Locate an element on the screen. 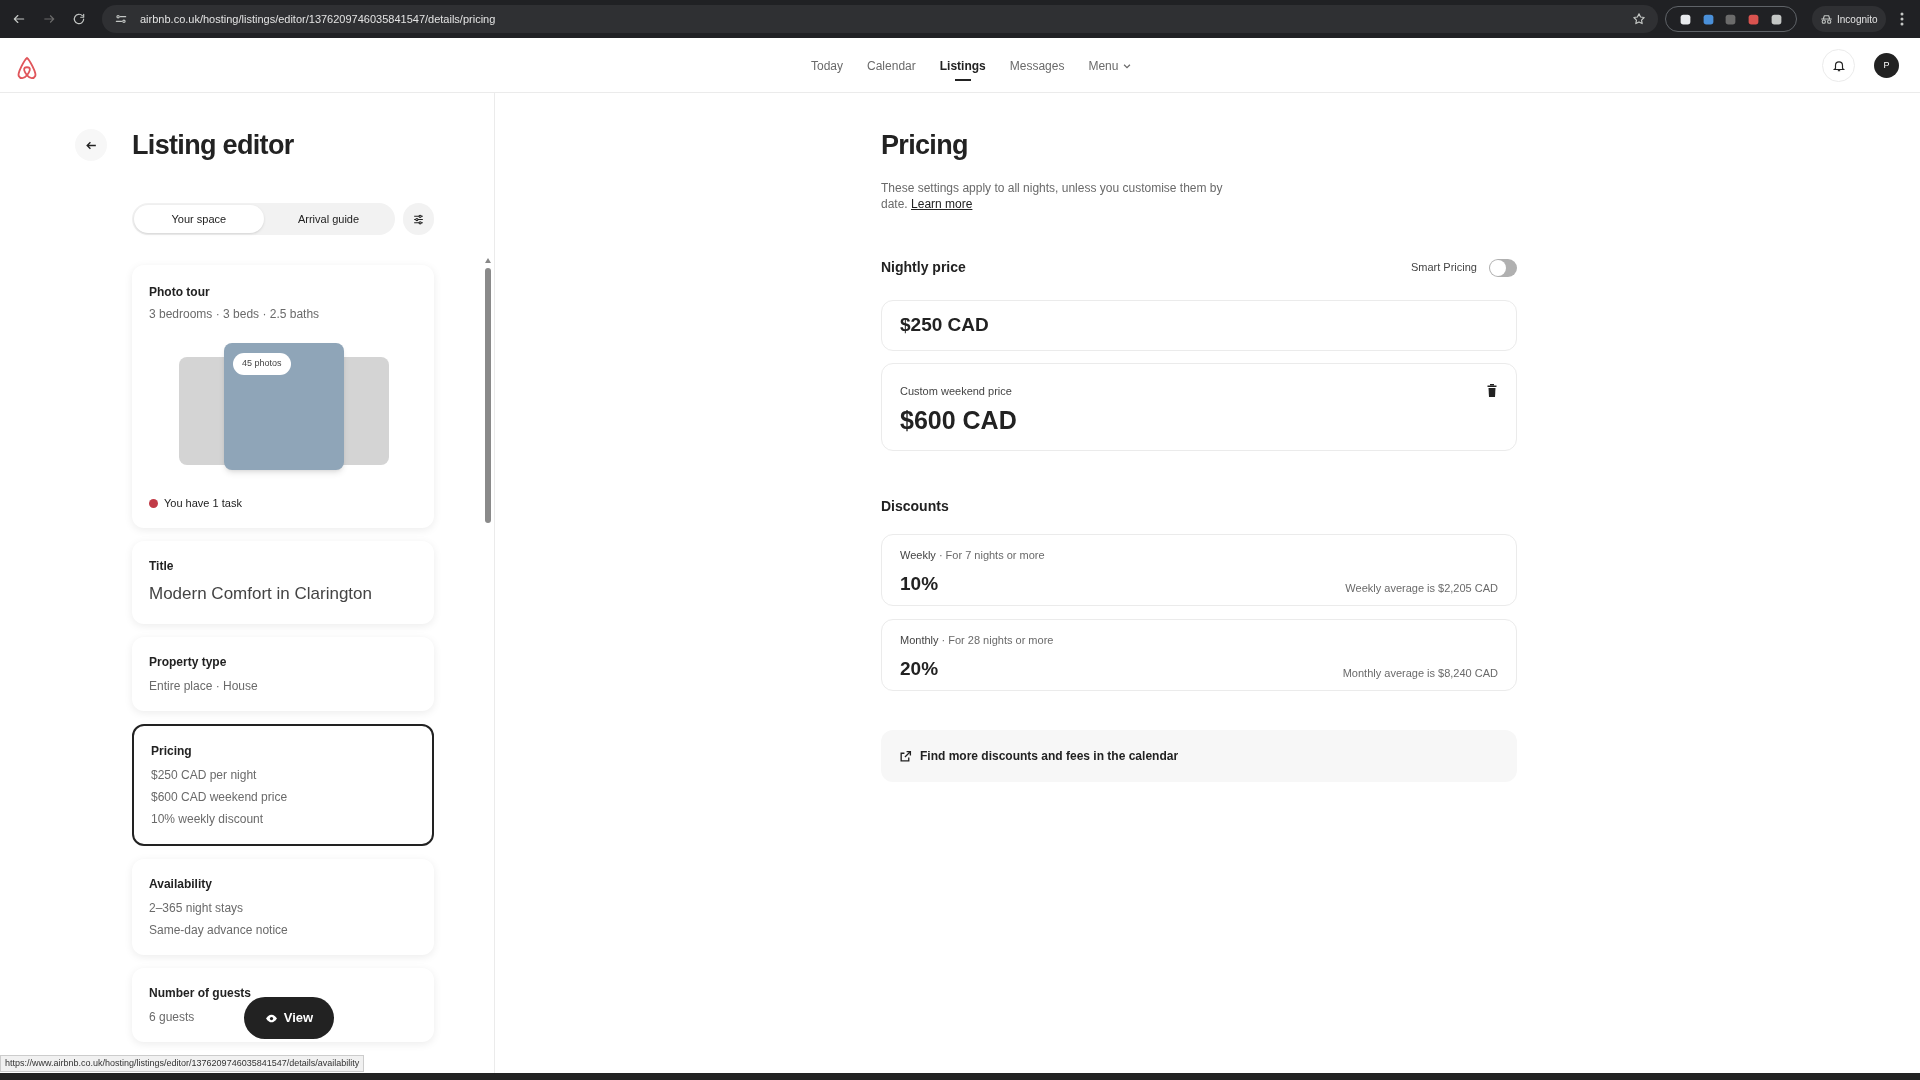 Image resolution: width=1920 pixels, height=1080 pixels. toggle-switch is located at coordinates (1503, 267).